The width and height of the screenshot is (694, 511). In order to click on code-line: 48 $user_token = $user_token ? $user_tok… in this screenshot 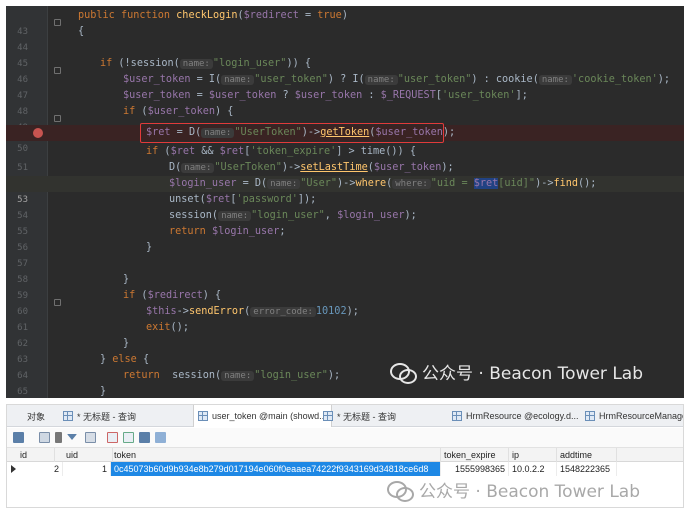, I will do `click(345, 102)`.